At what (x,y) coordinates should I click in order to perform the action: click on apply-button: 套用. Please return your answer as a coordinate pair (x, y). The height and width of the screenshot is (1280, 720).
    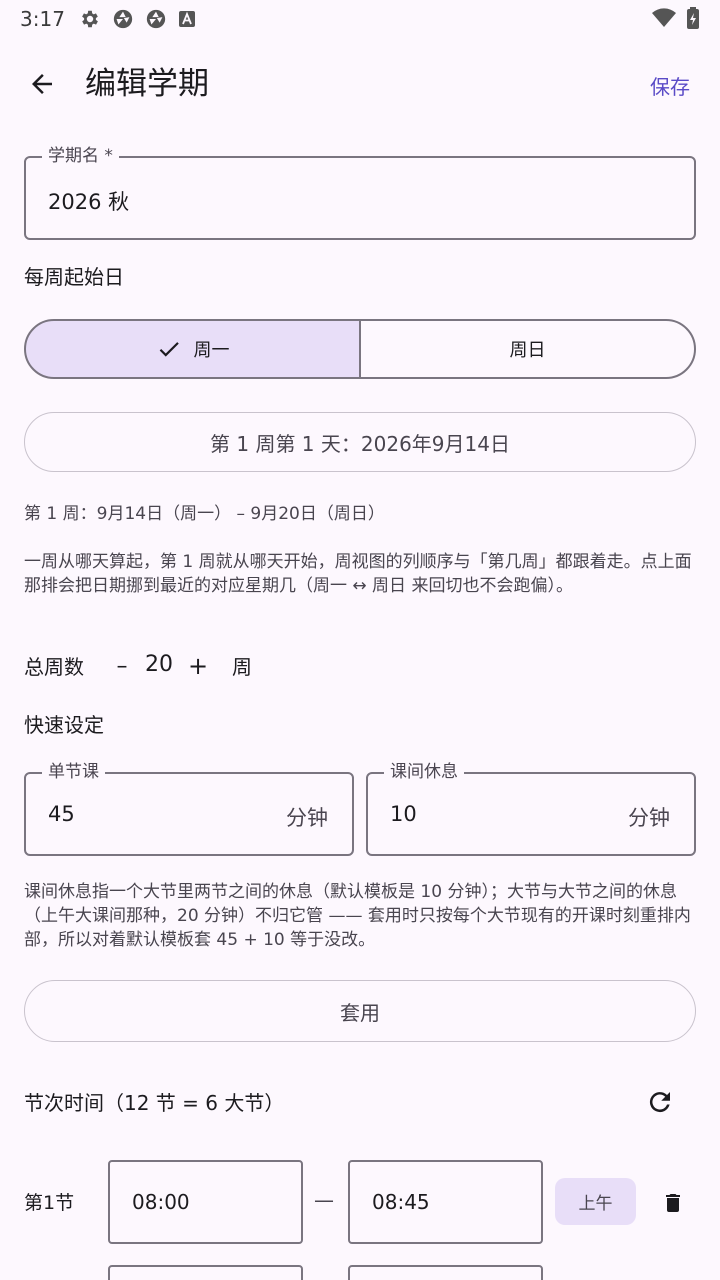
    Looking at the image, I should click on (360, 1011).